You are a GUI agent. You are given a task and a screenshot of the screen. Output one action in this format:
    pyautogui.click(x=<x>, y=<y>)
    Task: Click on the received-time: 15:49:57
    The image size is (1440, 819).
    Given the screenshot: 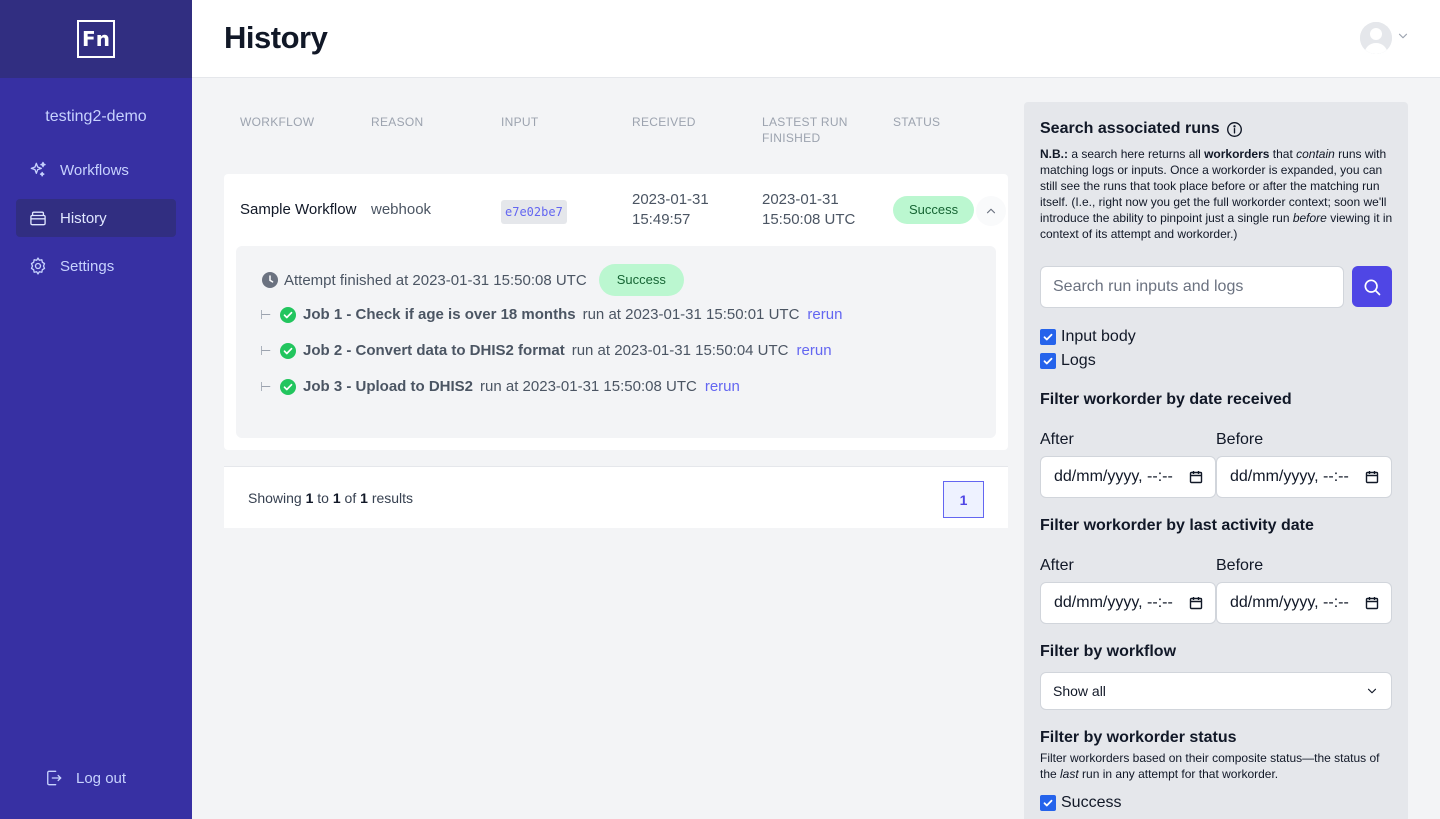 What is the action you would take?
    pyautogui.click(x=661, y=219)
    